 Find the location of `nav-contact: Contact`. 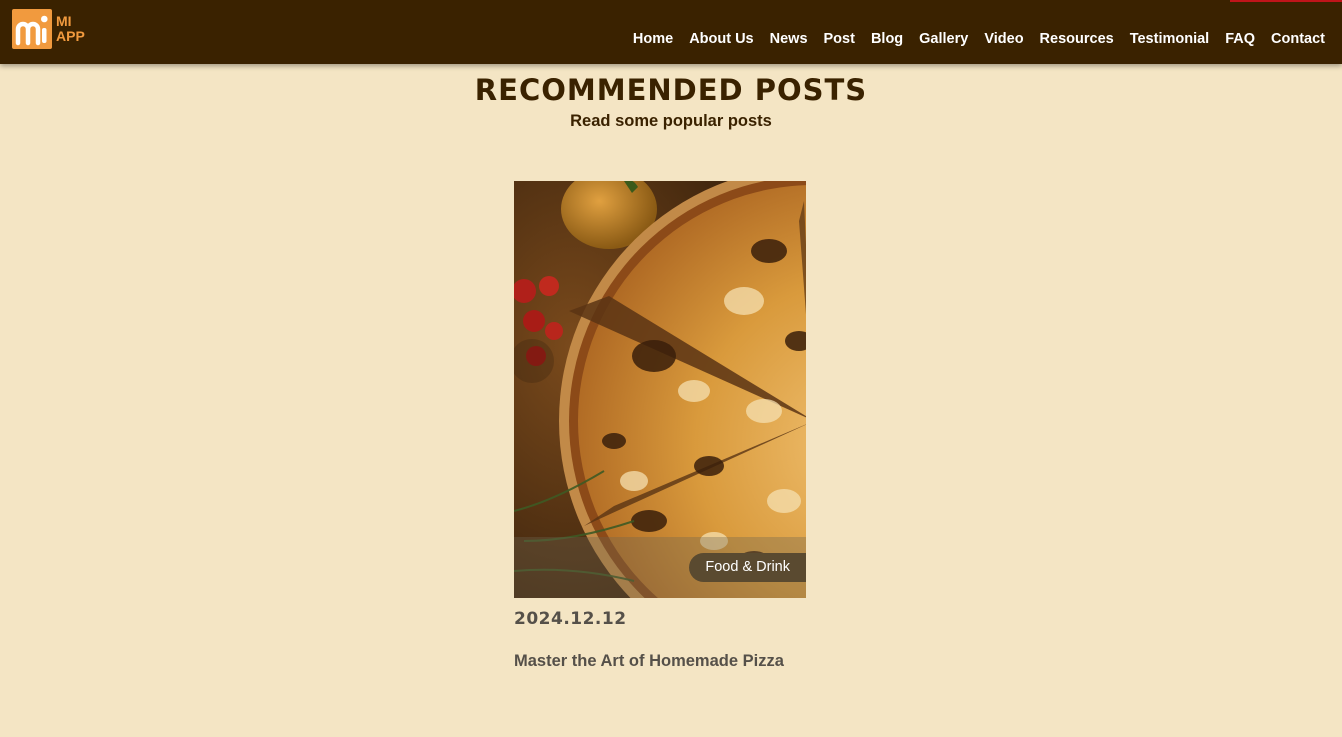

nav-contact: Contact is located at coordinates (1298, 39).